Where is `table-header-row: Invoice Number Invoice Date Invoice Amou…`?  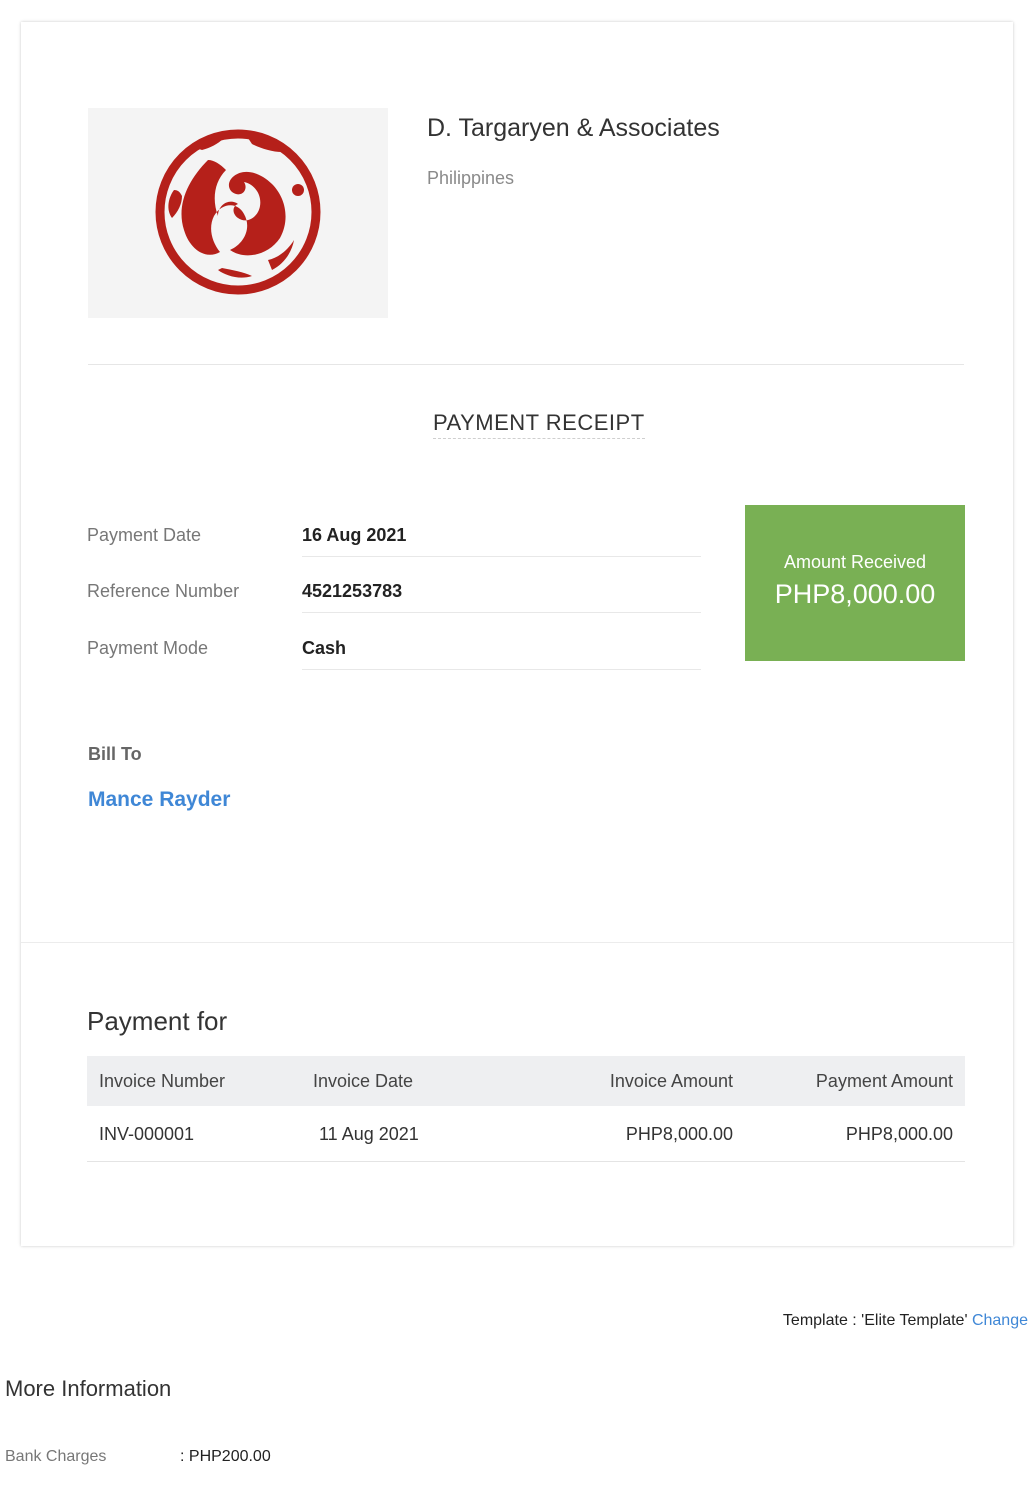 table-header-row: Invoice Number Invoice Date Invoice Amou… is located at coordinates (526, 1081).